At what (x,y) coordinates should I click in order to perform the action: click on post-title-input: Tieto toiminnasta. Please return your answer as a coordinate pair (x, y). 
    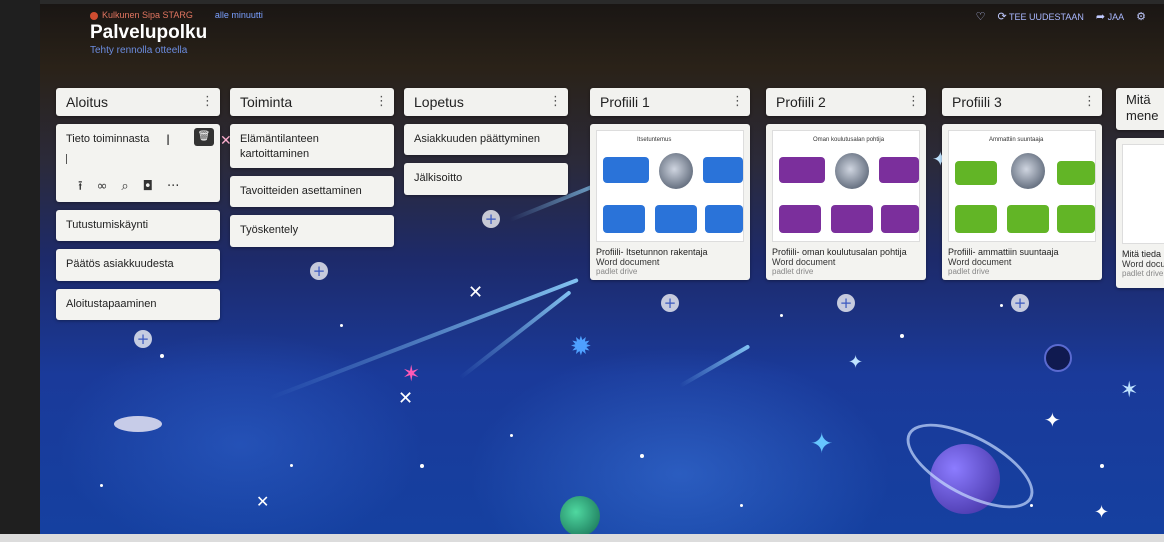
    Looking at the image, I should click on (107, 139).